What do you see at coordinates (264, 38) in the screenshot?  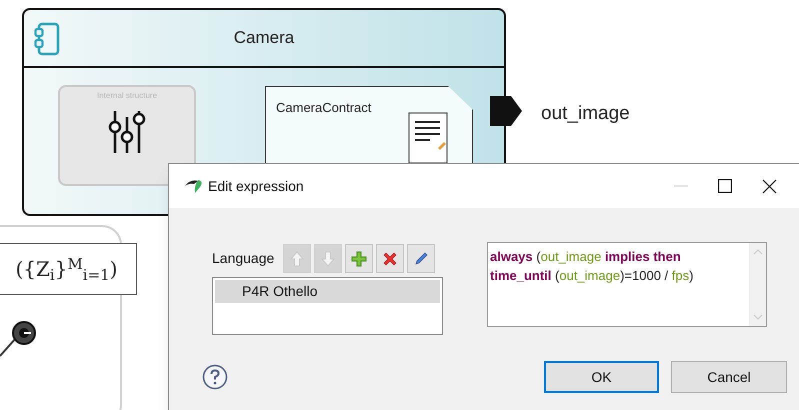 I see `component-title: Camera` at bounding box center [264, 38].